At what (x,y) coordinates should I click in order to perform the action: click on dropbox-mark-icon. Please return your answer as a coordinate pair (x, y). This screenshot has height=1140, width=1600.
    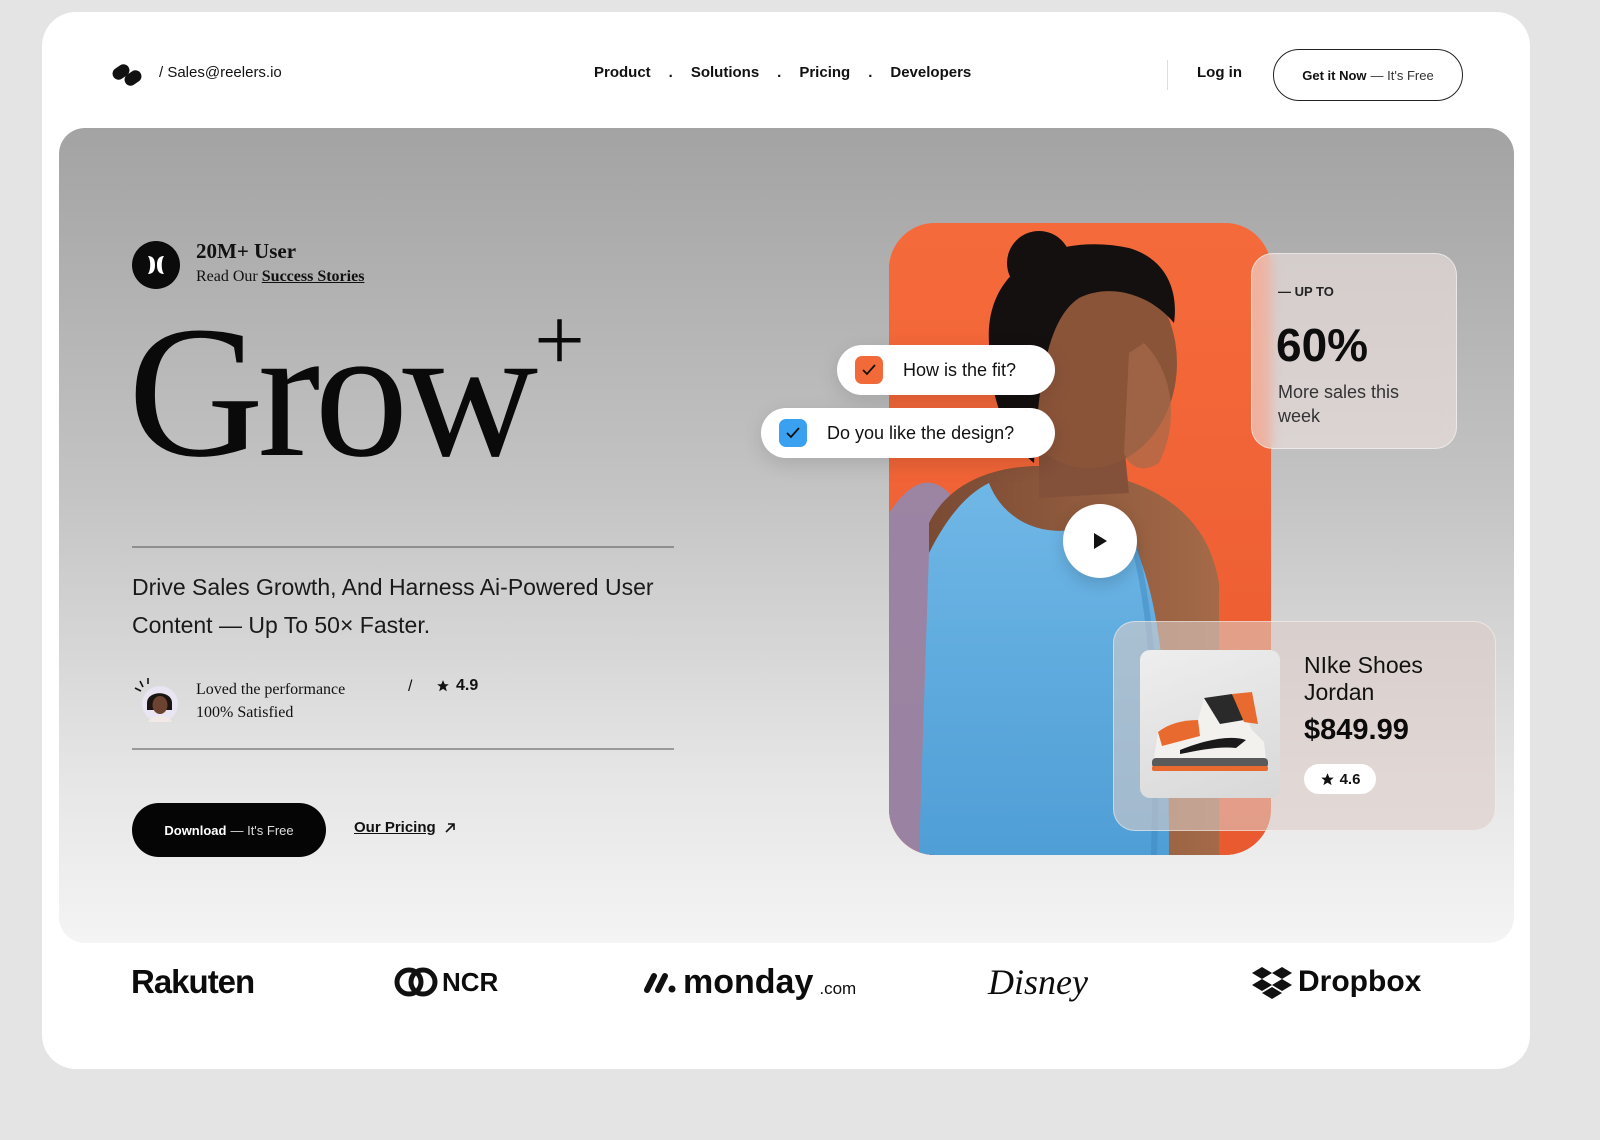
    Looking at the image, I should click on (1272, 983).